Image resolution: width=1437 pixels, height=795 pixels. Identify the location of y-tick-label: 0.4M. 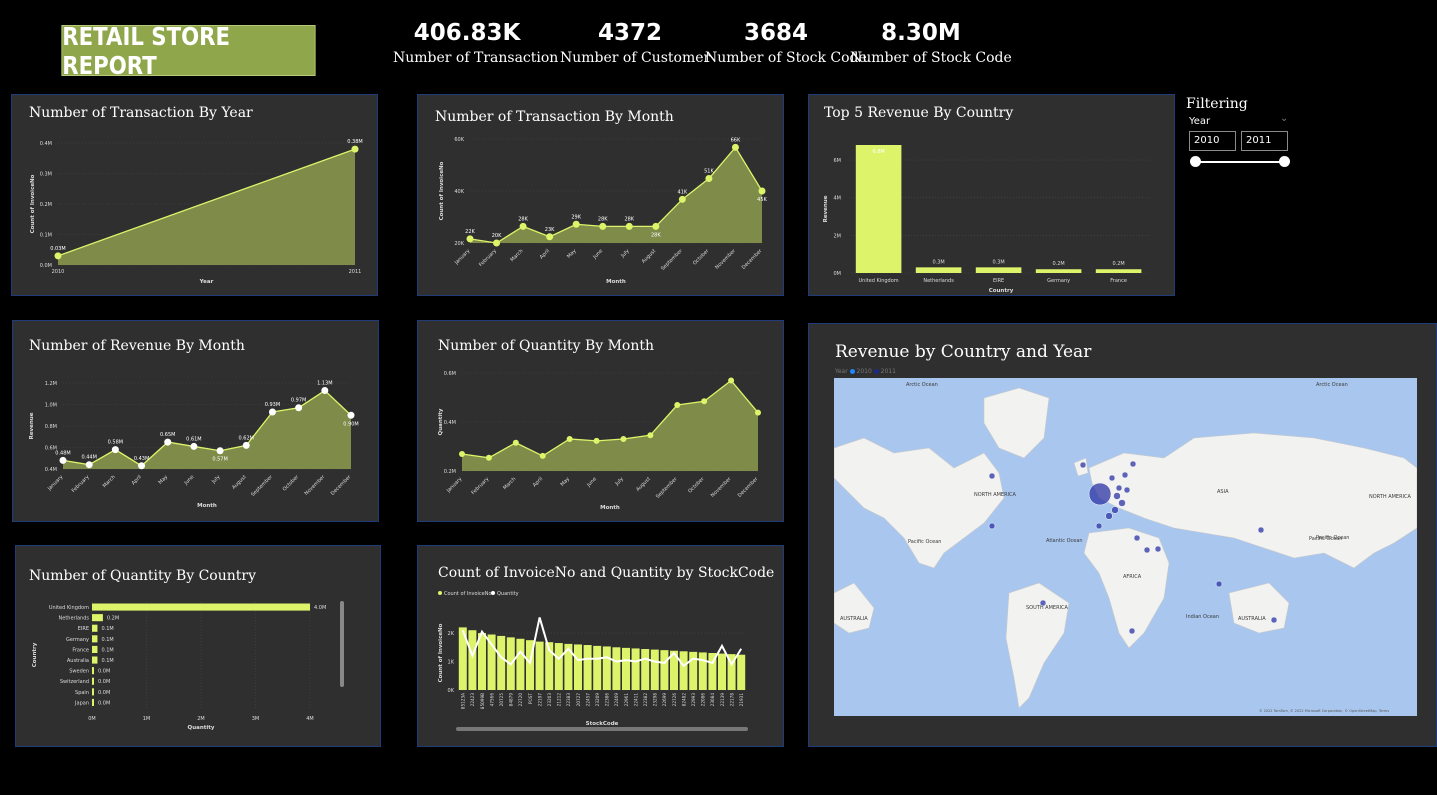
(450, 423).